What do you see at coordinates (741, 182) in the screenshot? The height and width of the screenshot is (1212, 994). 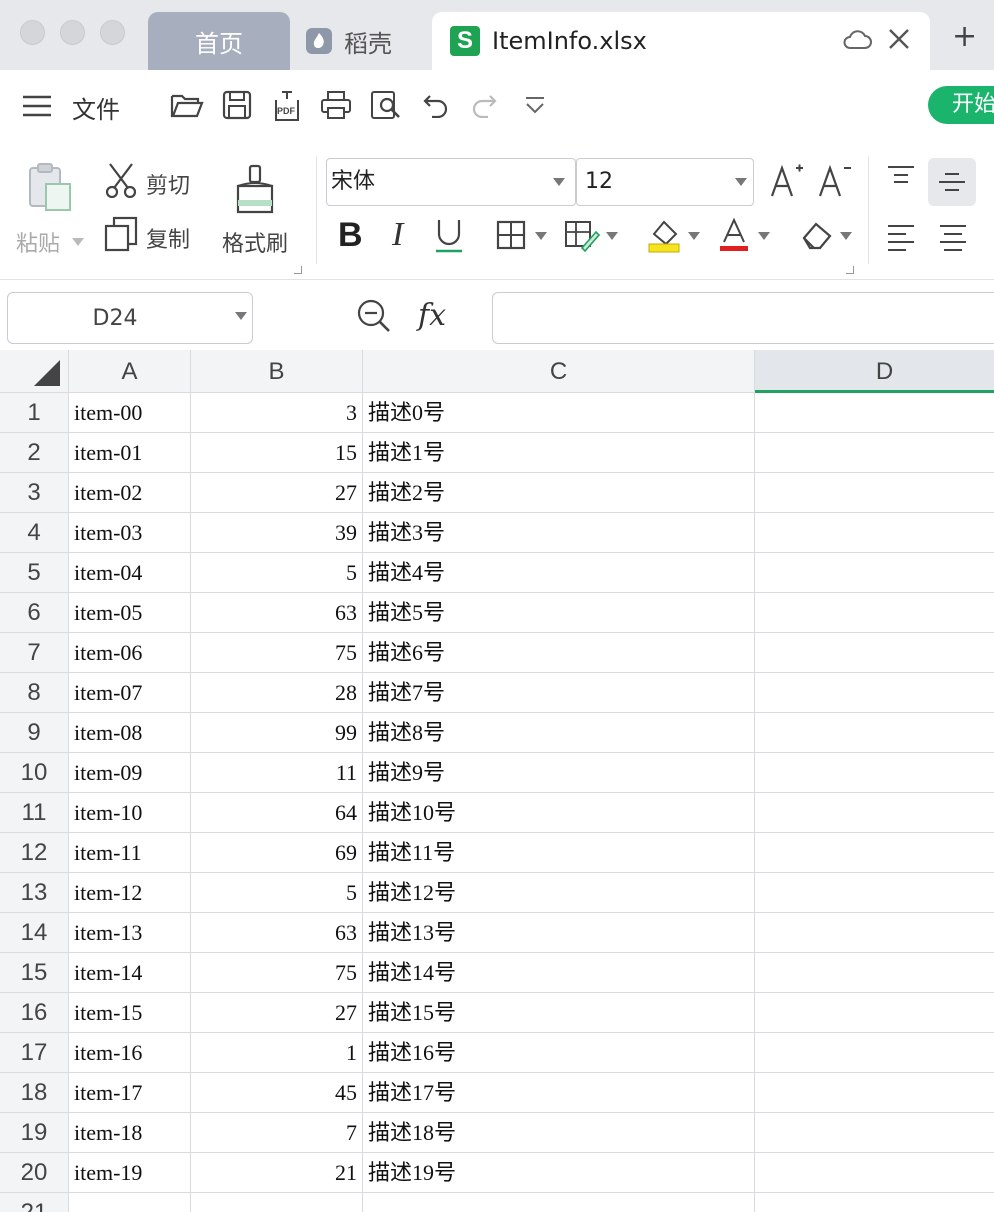 I see `font-size-dropdown-icon` at bounding box center [741, 182].